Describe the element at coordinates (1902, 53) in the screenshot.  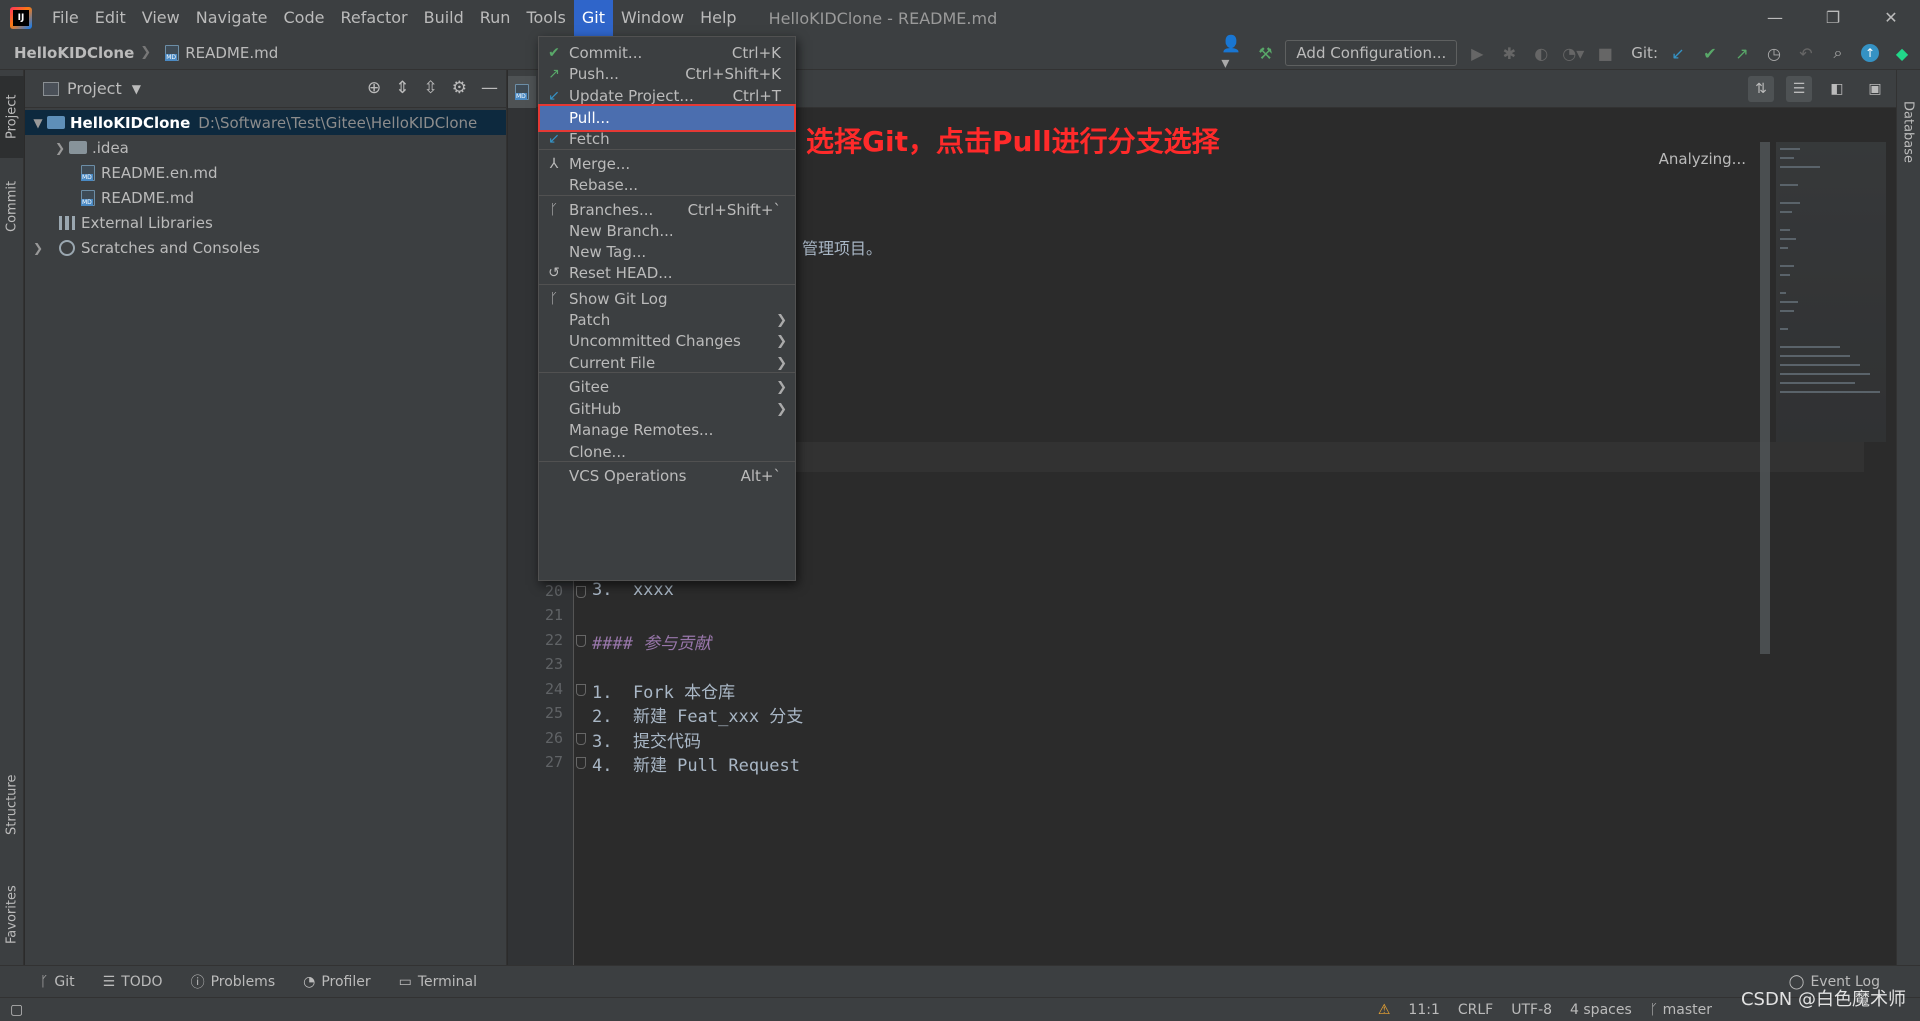
I see `jetbrains-toolbox-icon: ◆` at that location.